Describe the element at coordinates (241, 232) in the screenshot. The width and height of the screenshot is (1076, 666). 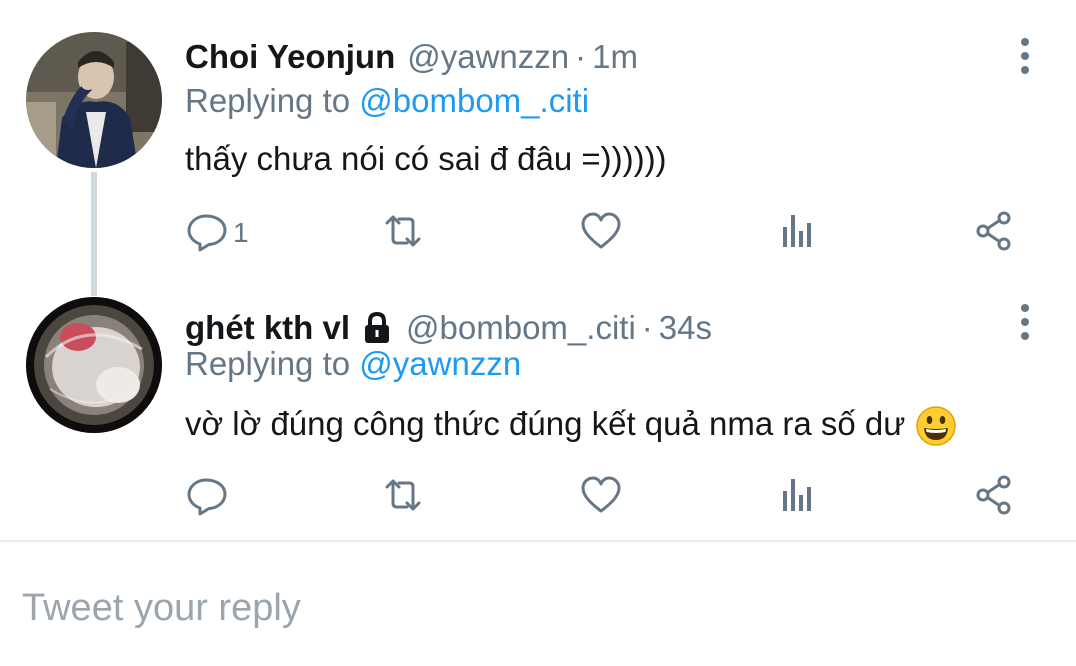
I see `reply-count: 1` at that location.